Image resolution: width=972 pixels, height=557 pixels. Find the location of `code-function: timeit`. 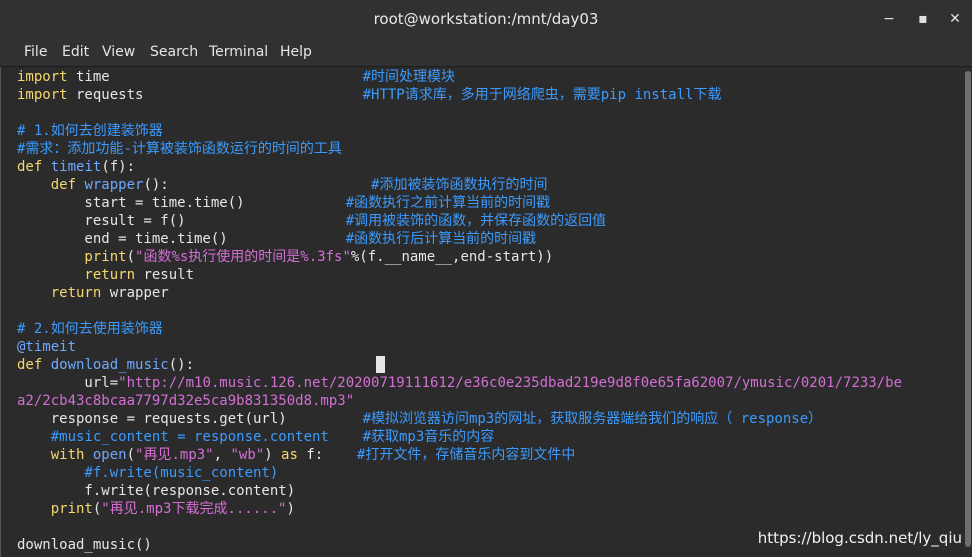

code-function: timeit is located at coordinates (72, 167).